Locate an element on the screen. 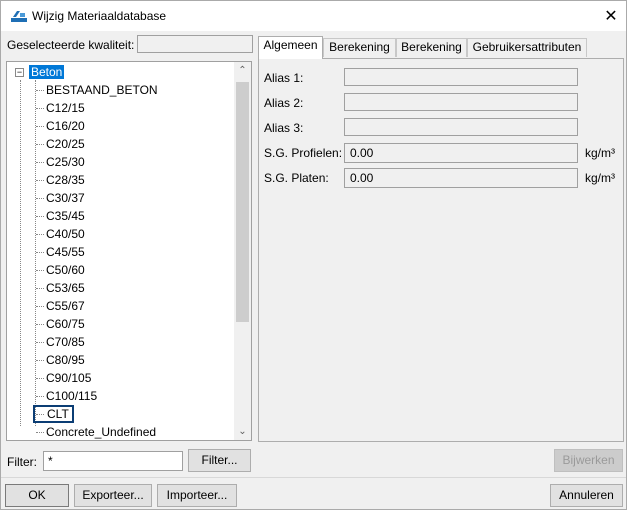 The height and width of the screenshot is (510, 627). selected-quality-field is located at coordinates (195, 44).